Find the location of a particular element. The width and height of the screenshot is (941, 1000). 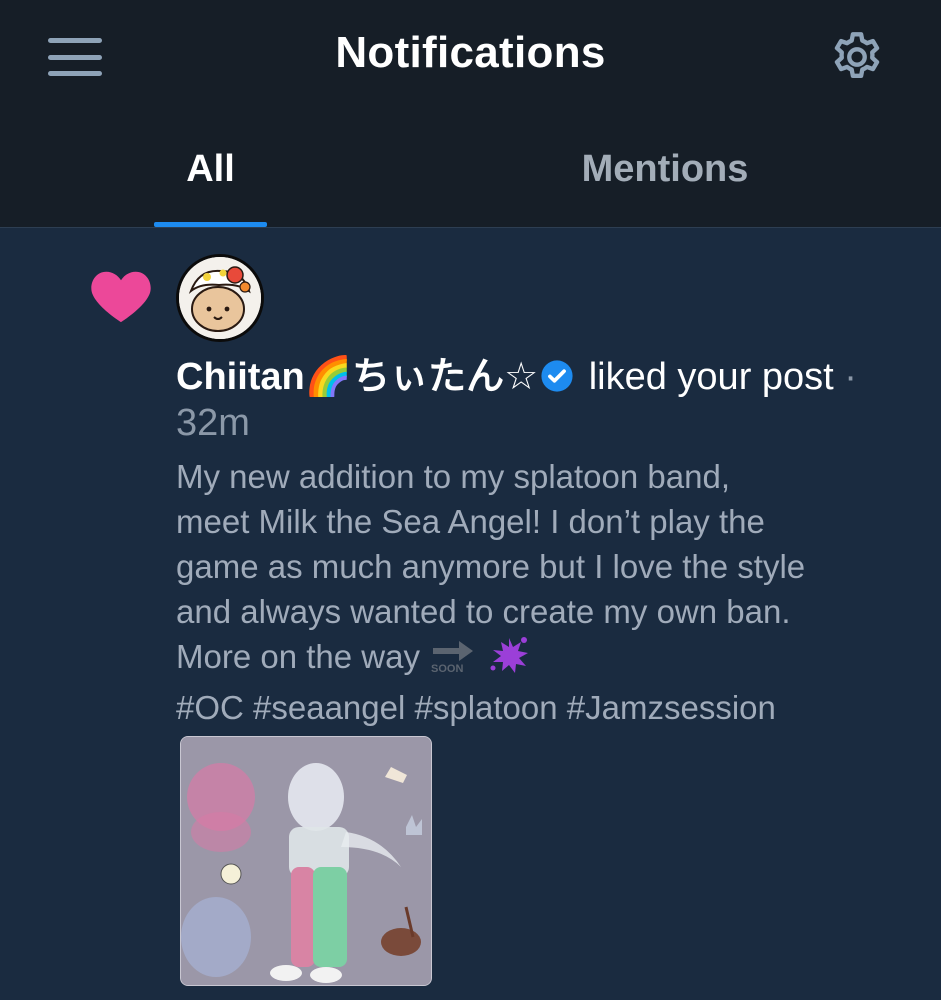

artwork-thumbnail is located at coordinates (306, 861).